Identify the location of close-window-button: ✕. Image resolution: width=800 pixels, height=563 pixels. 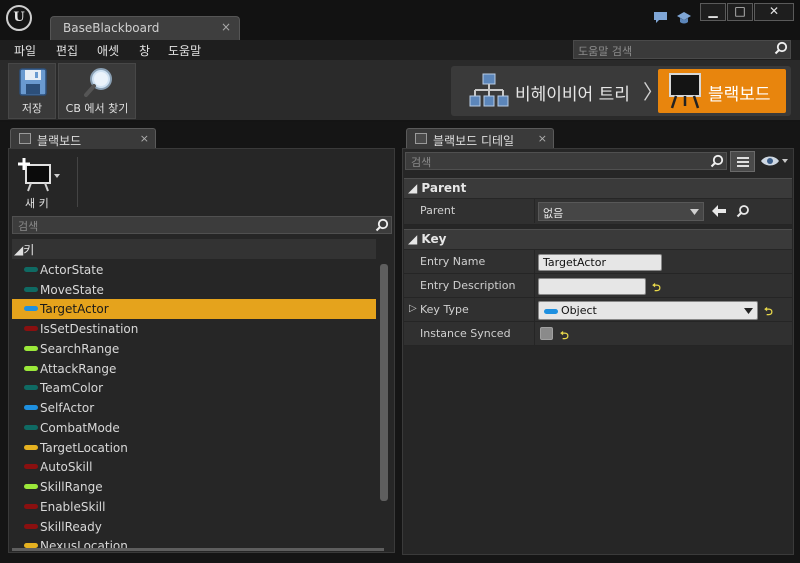
(774, 12).